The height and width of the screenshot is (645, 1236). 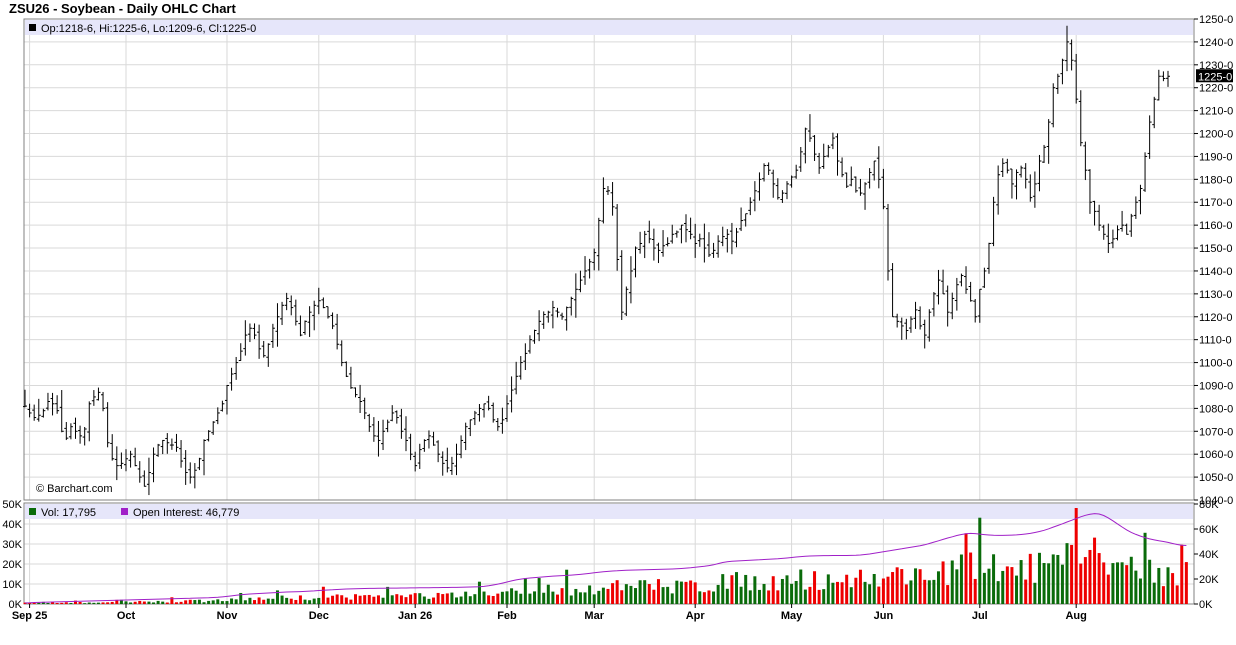 I want to click on price-legend-marker, so click(x=32, y=27).